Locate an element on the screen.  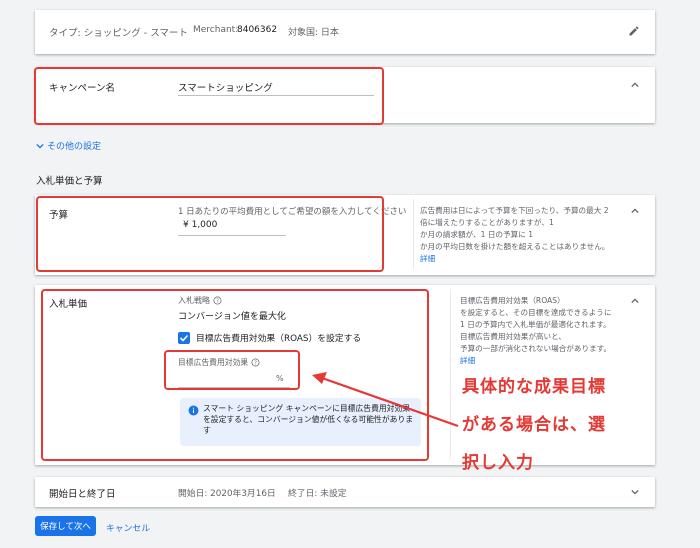
dates-label: 開始日と終了日 is located at coordinates (82, 494).